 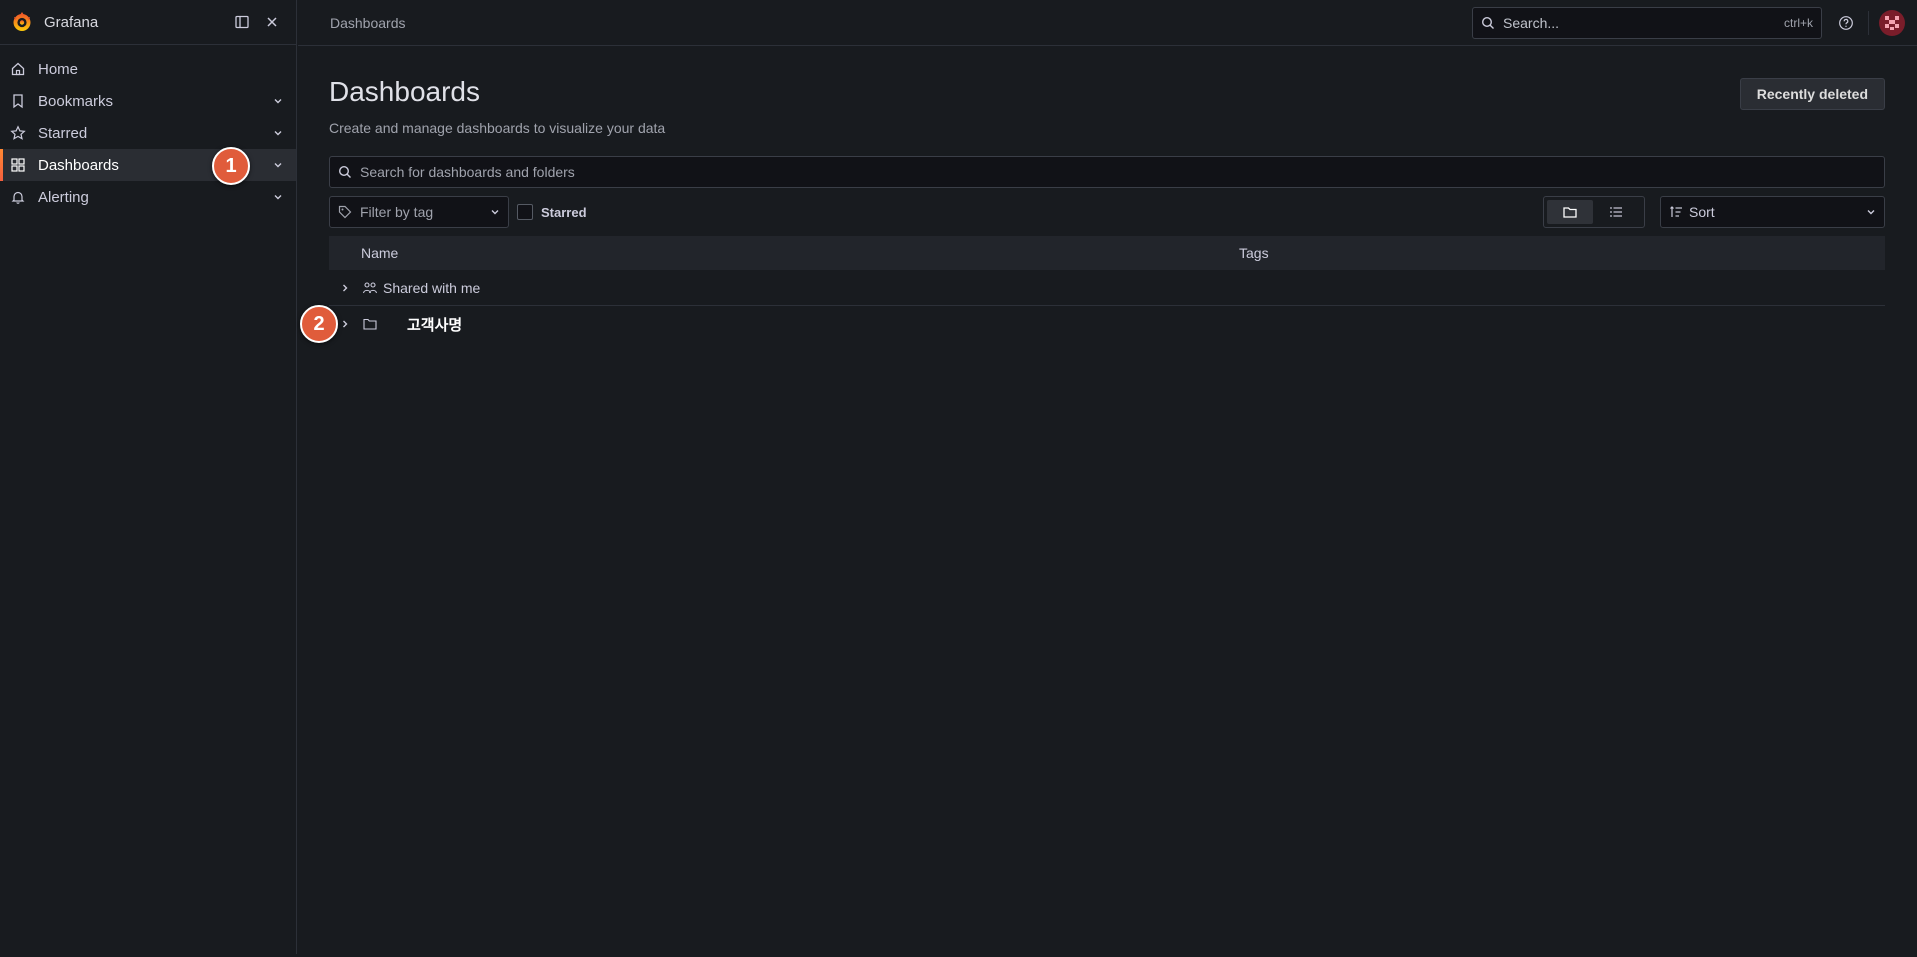 I want to click on brand-title: Grafana, so click(x=71, y=22).